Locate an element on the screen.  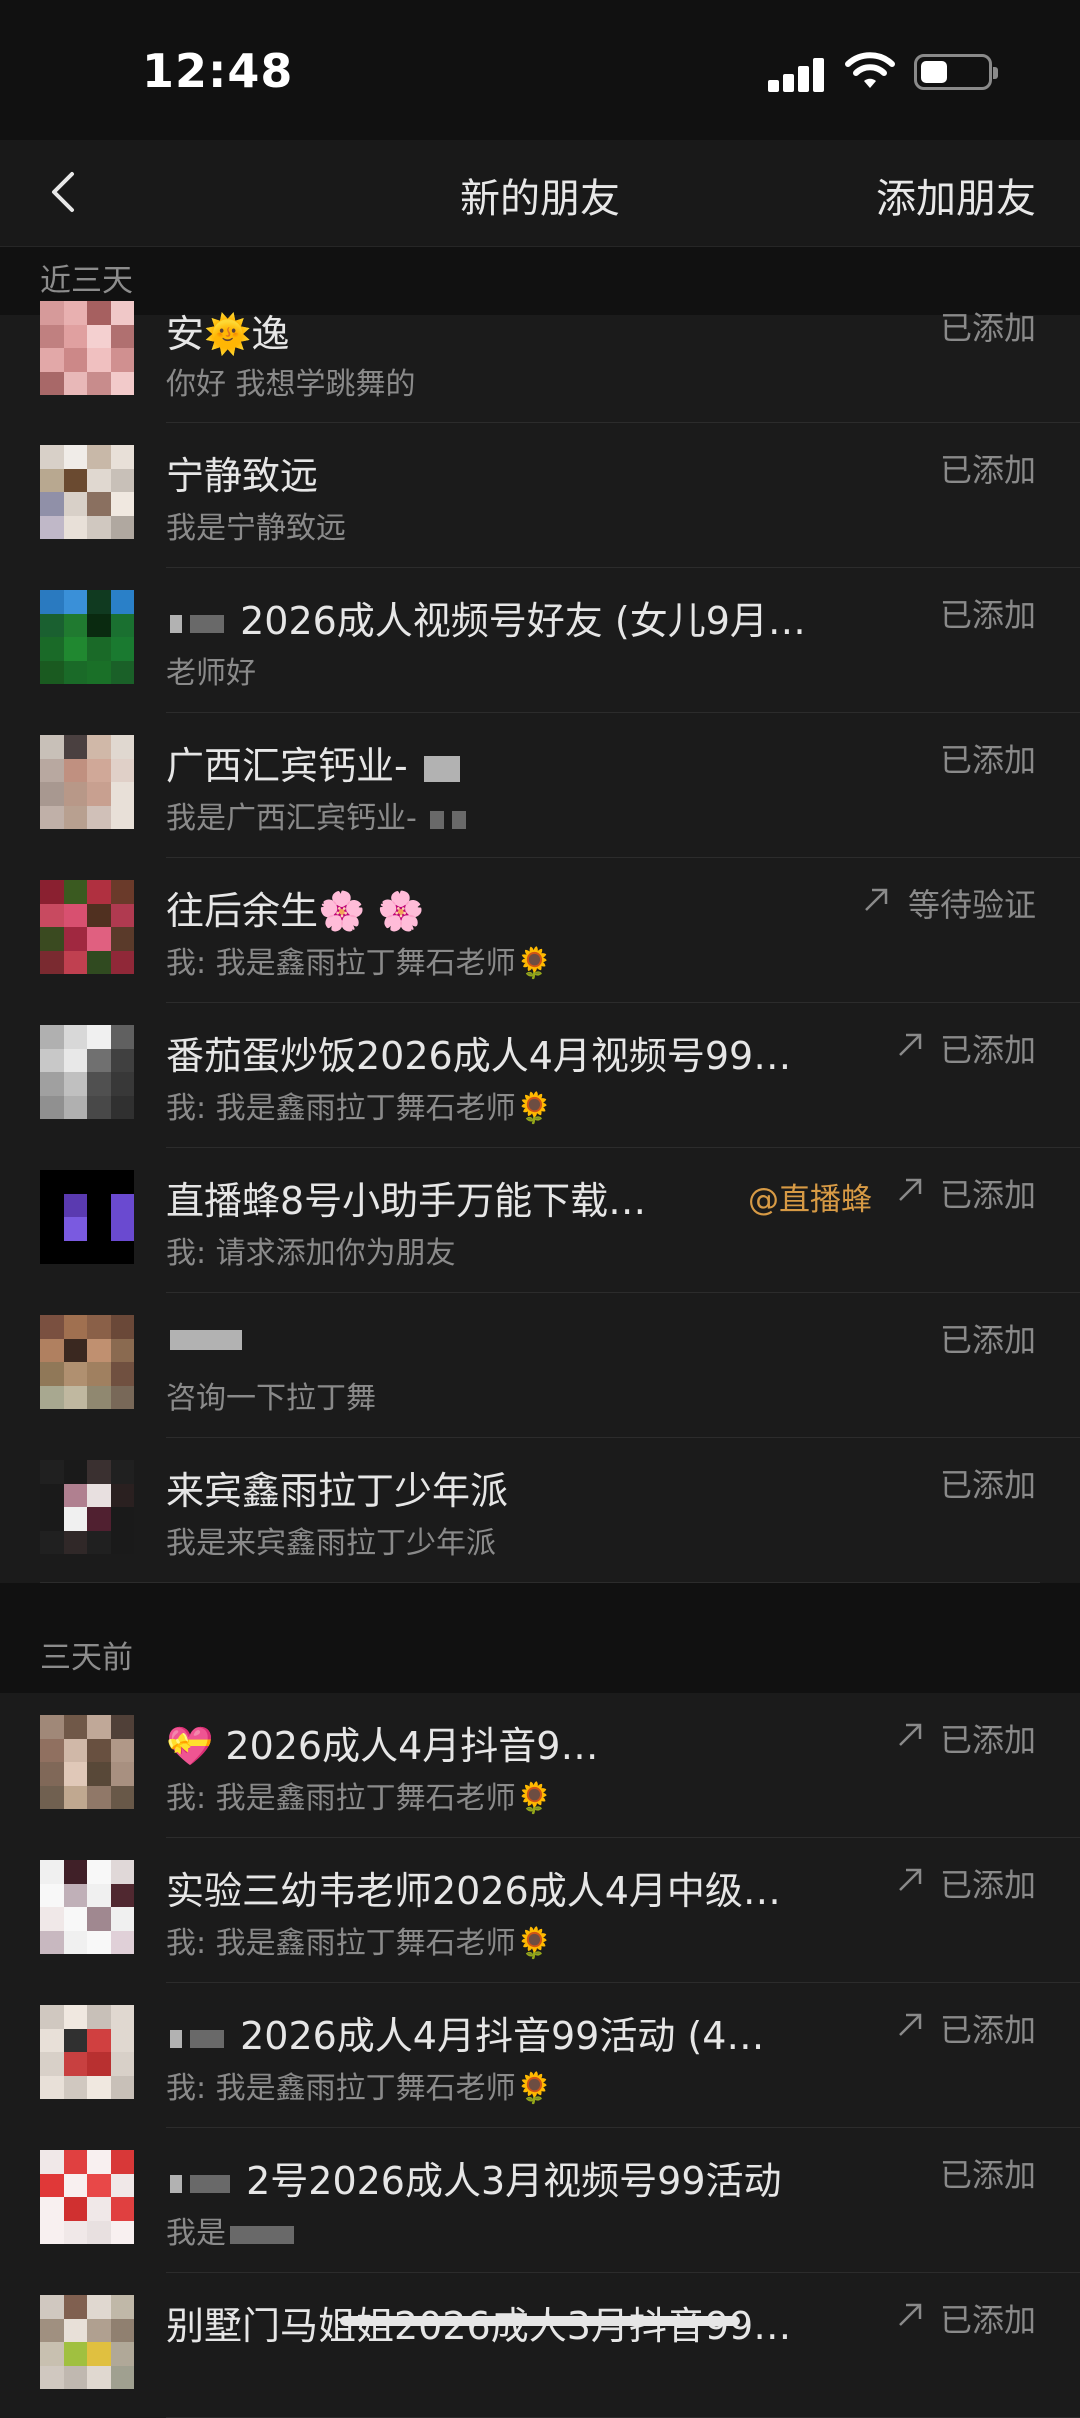
cellular-signal-icon is located at coordinates (797, 74).